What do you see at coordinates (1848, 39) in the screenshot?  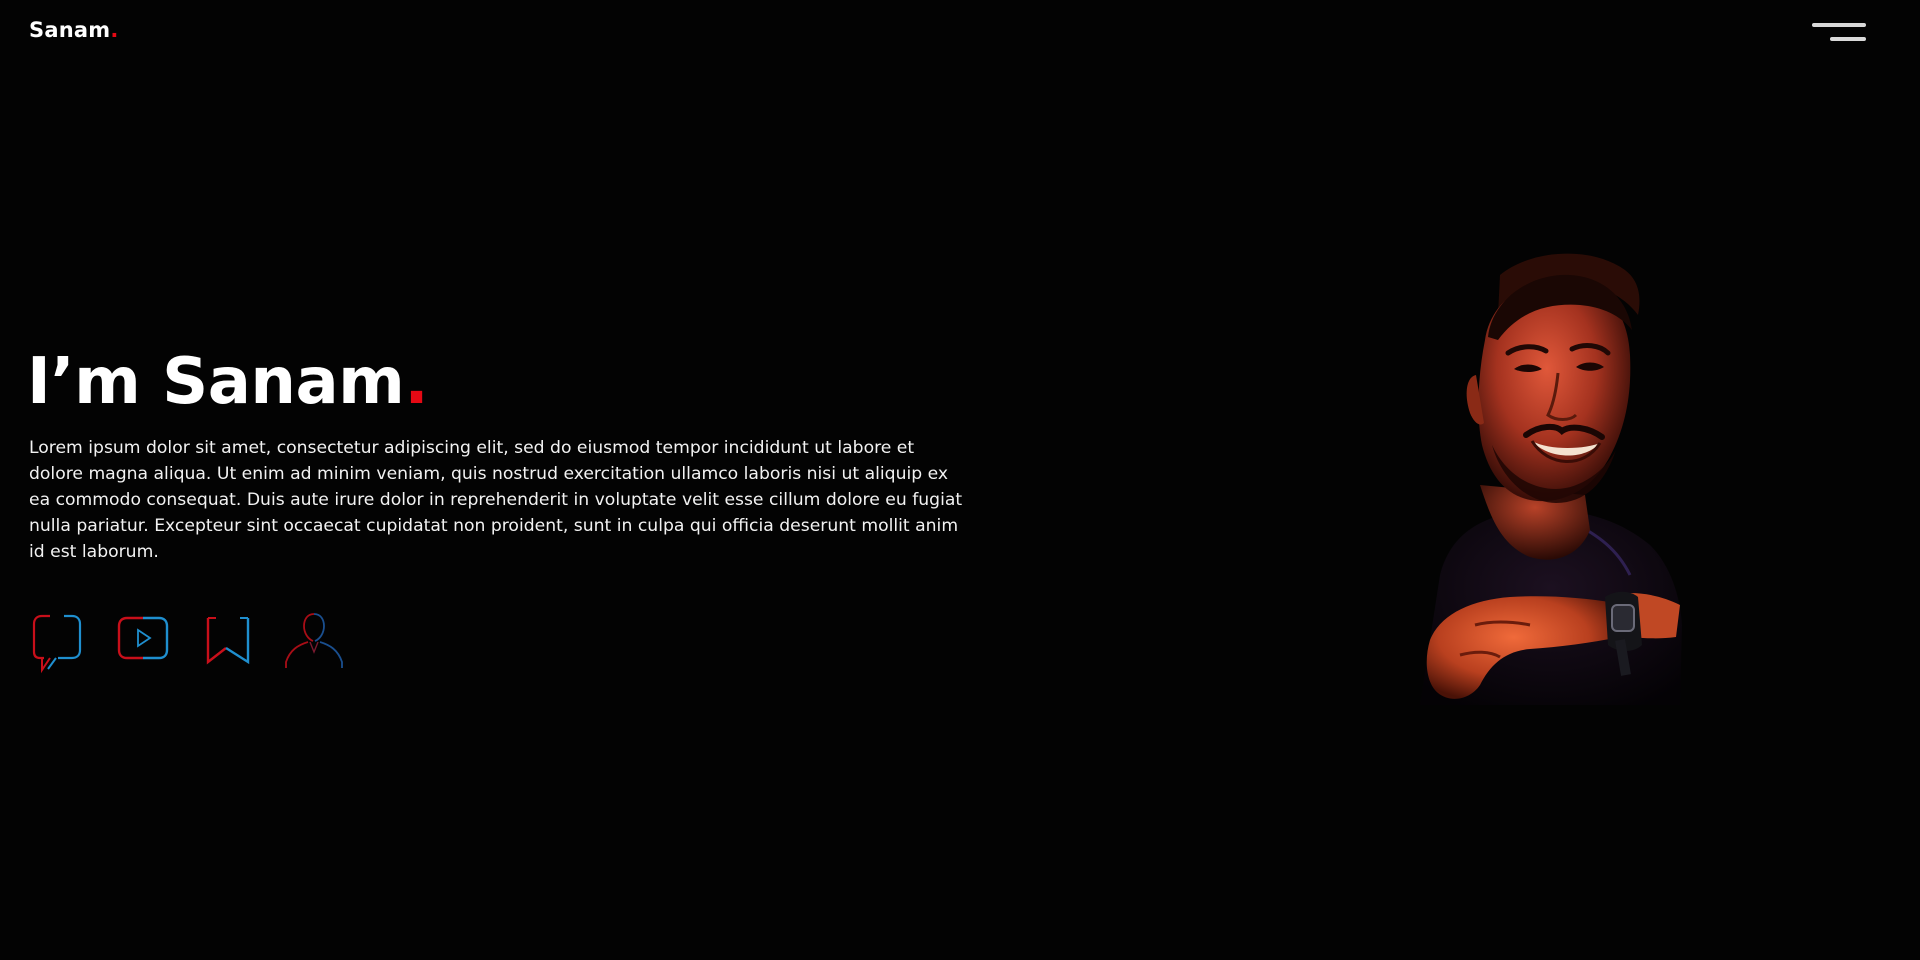 I see `menu-bar-bottom` at bounding box center [1848, 39].